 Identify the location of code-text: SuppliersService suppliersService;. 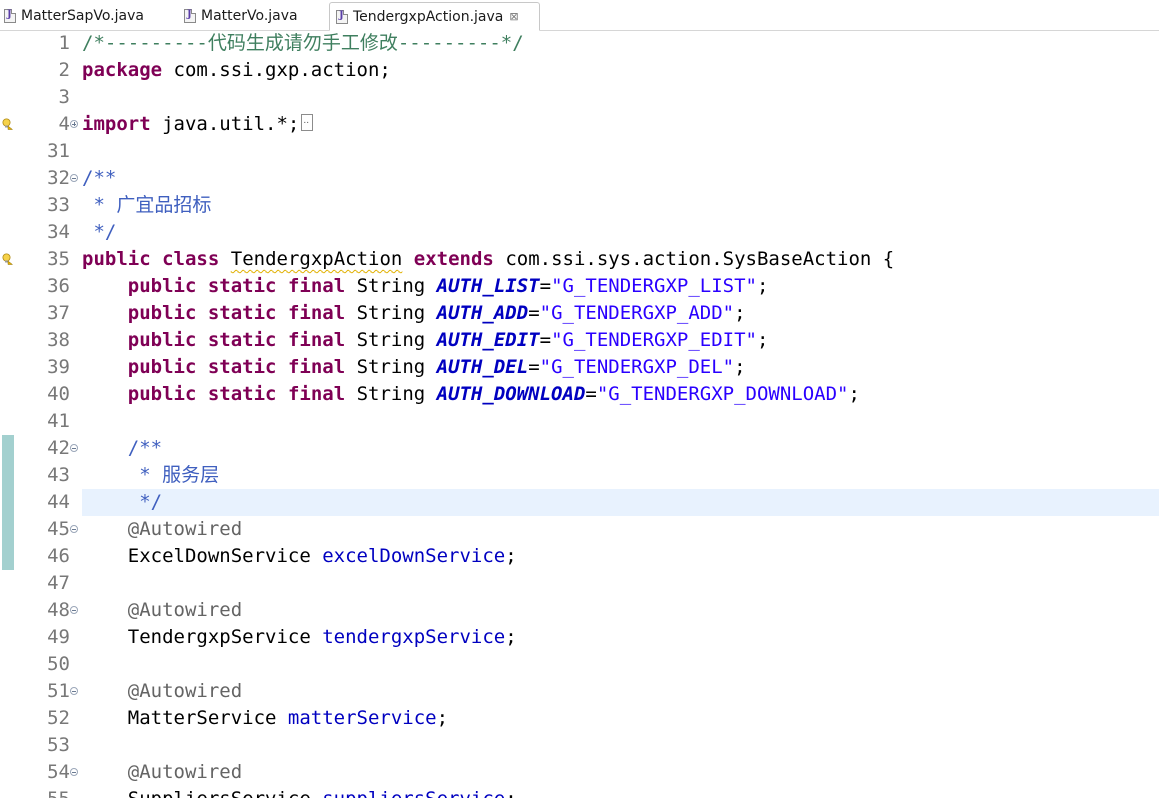
(620, 792).